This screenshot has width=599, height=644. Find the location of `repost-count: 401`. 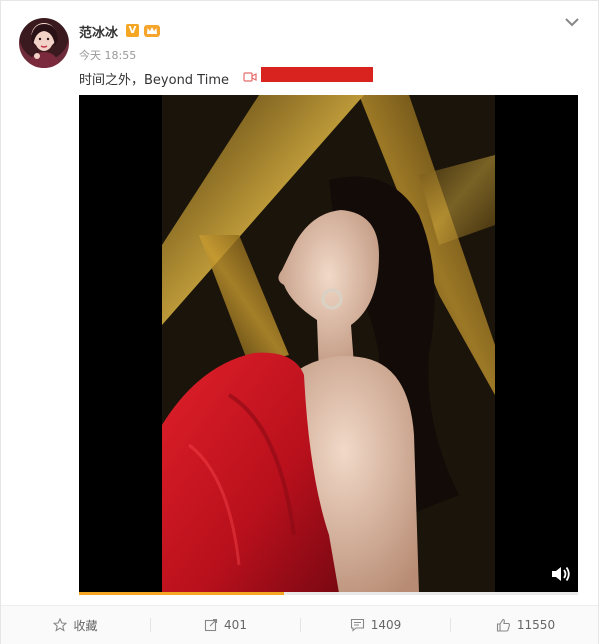

repost-count: 401 is located at coordinates (235, 625).